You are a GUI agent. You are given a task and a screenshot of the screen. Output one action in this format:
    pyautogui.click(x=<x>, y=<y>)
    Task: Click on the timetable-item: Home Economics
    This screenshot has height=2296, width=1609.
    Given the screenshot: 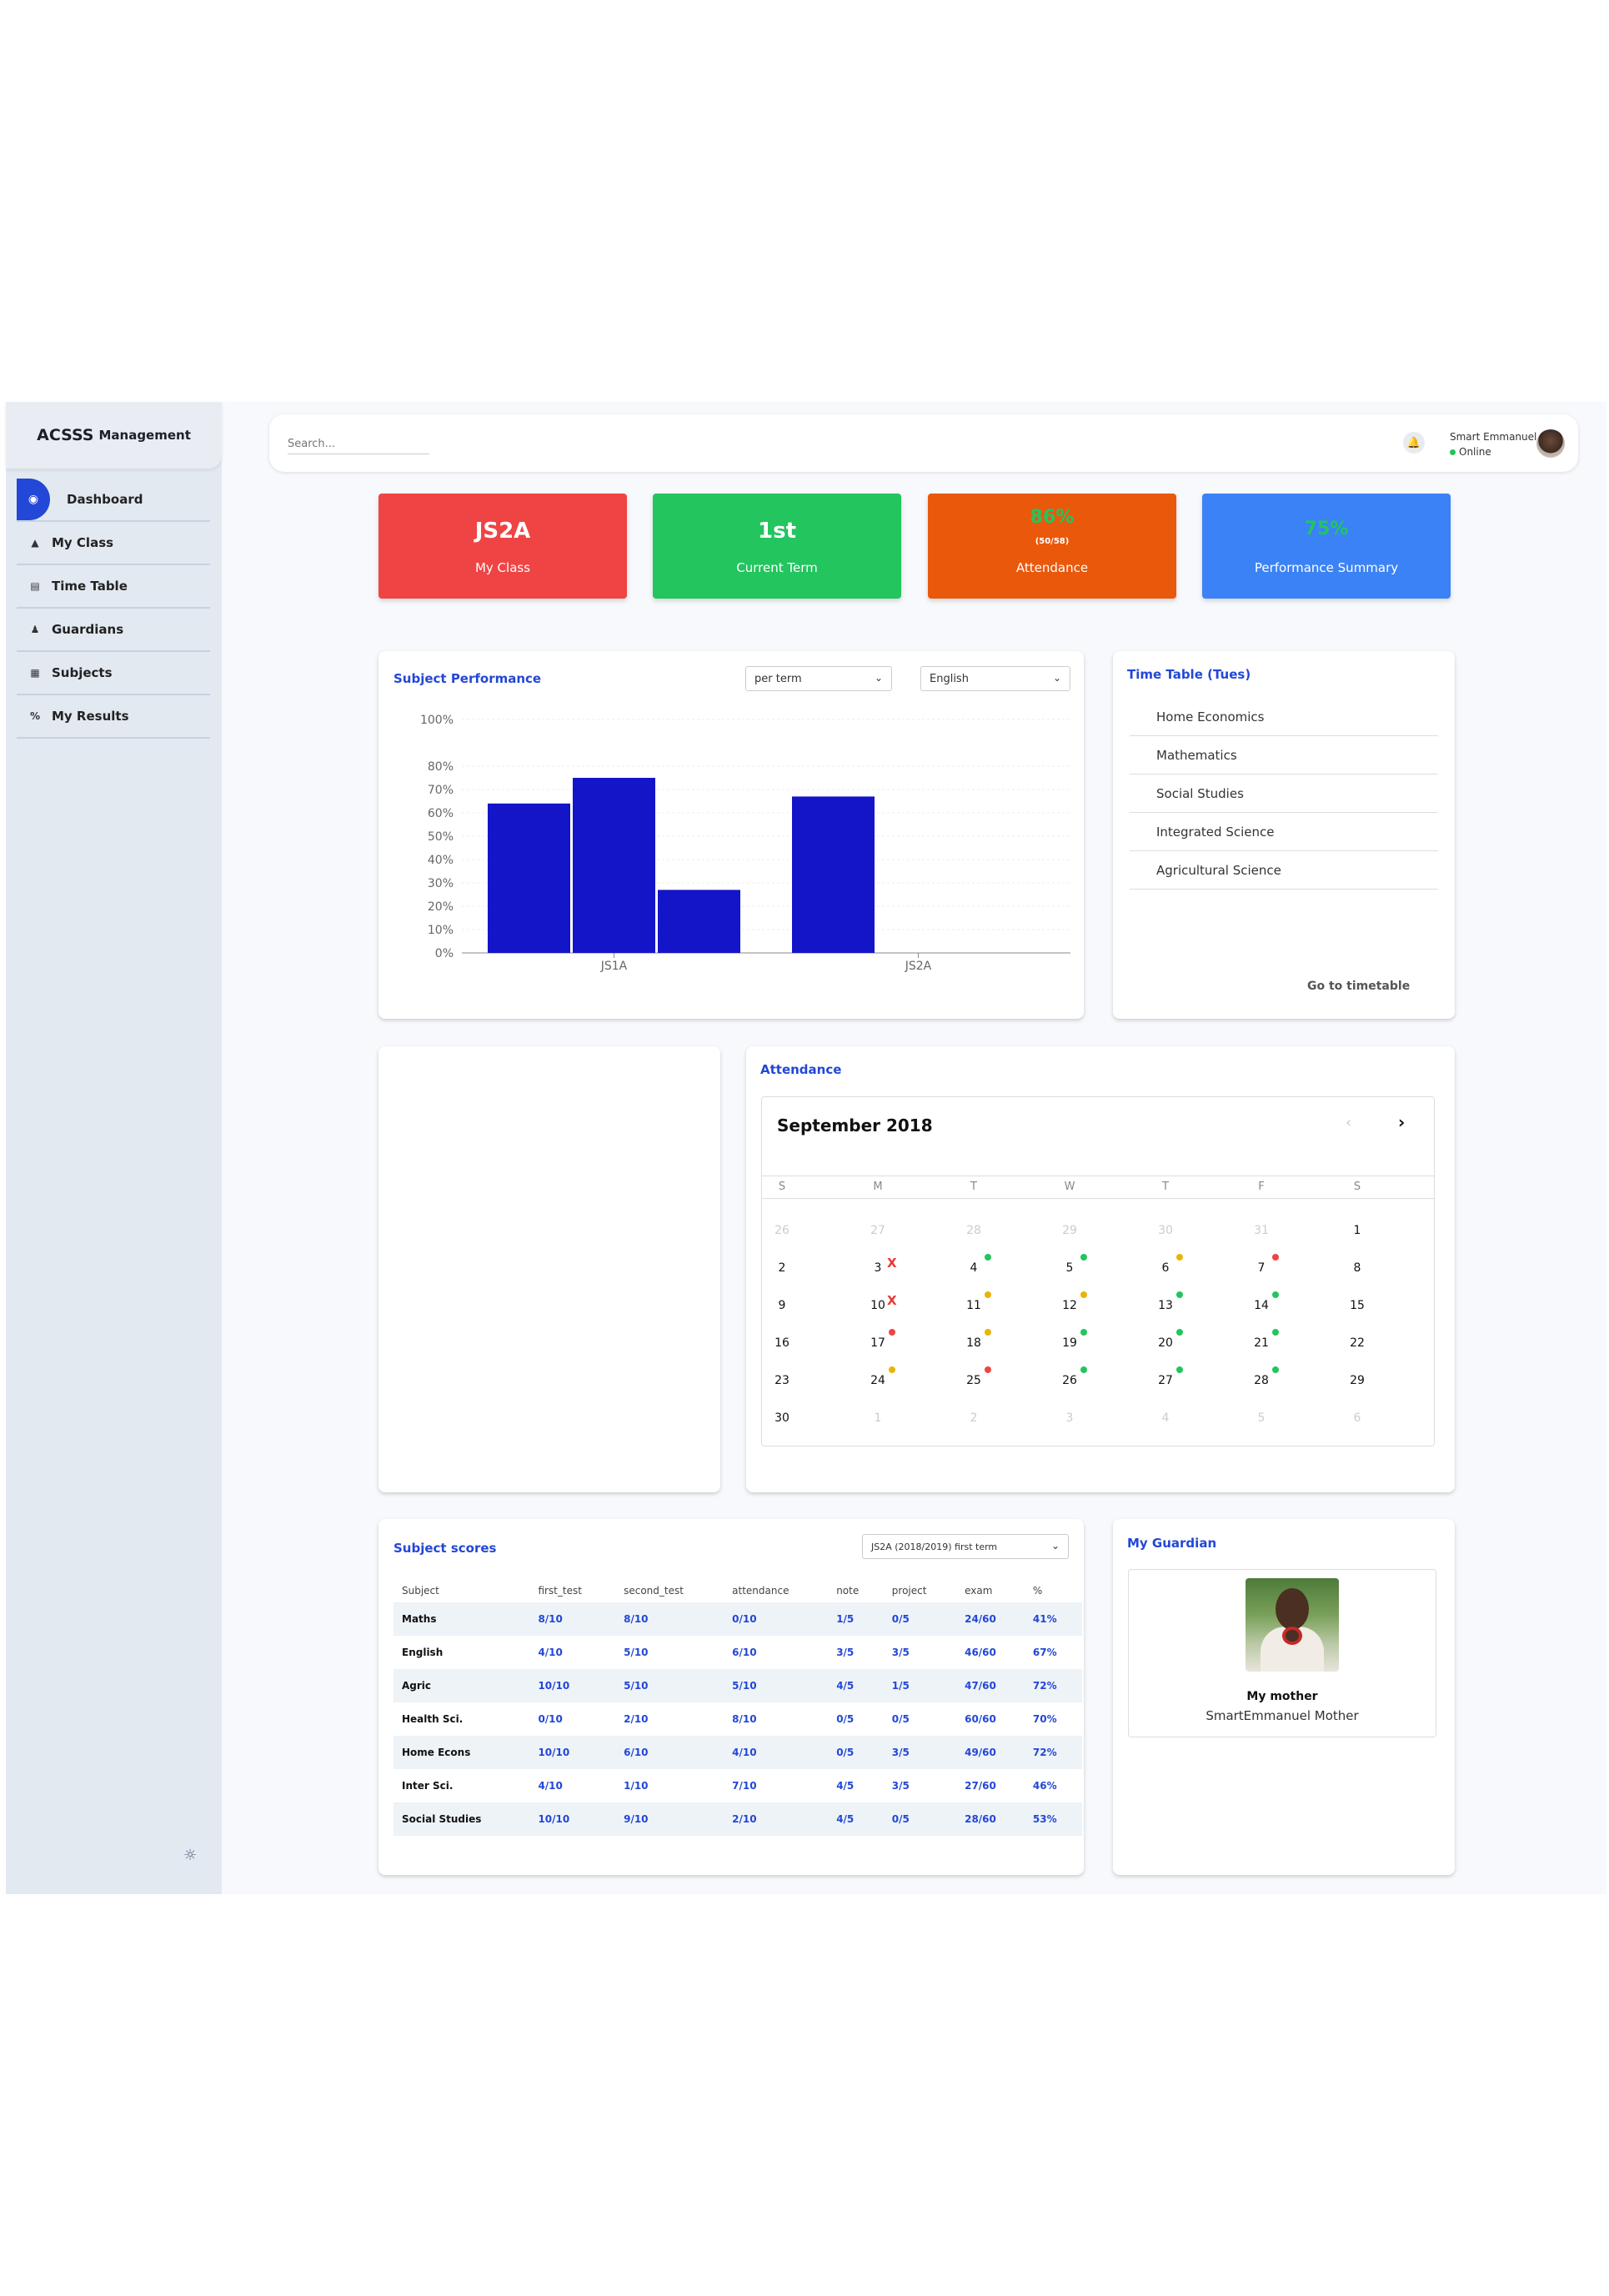 What is the action you would take?
    pyautogui.click(x=1284, y=717)
    